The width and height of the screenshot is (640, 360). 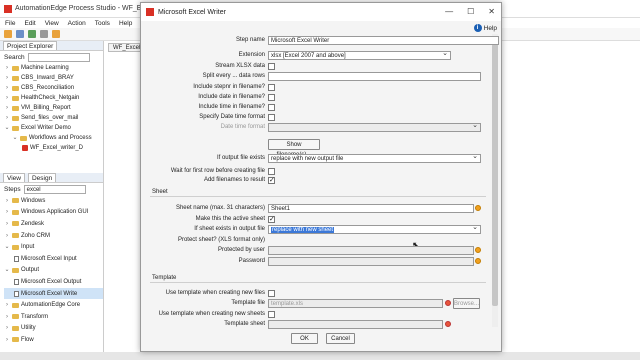 What do you see at coordinates (8, 34) in the screenshot?
I see `new-file-icon` at bounding box center [8, 34].